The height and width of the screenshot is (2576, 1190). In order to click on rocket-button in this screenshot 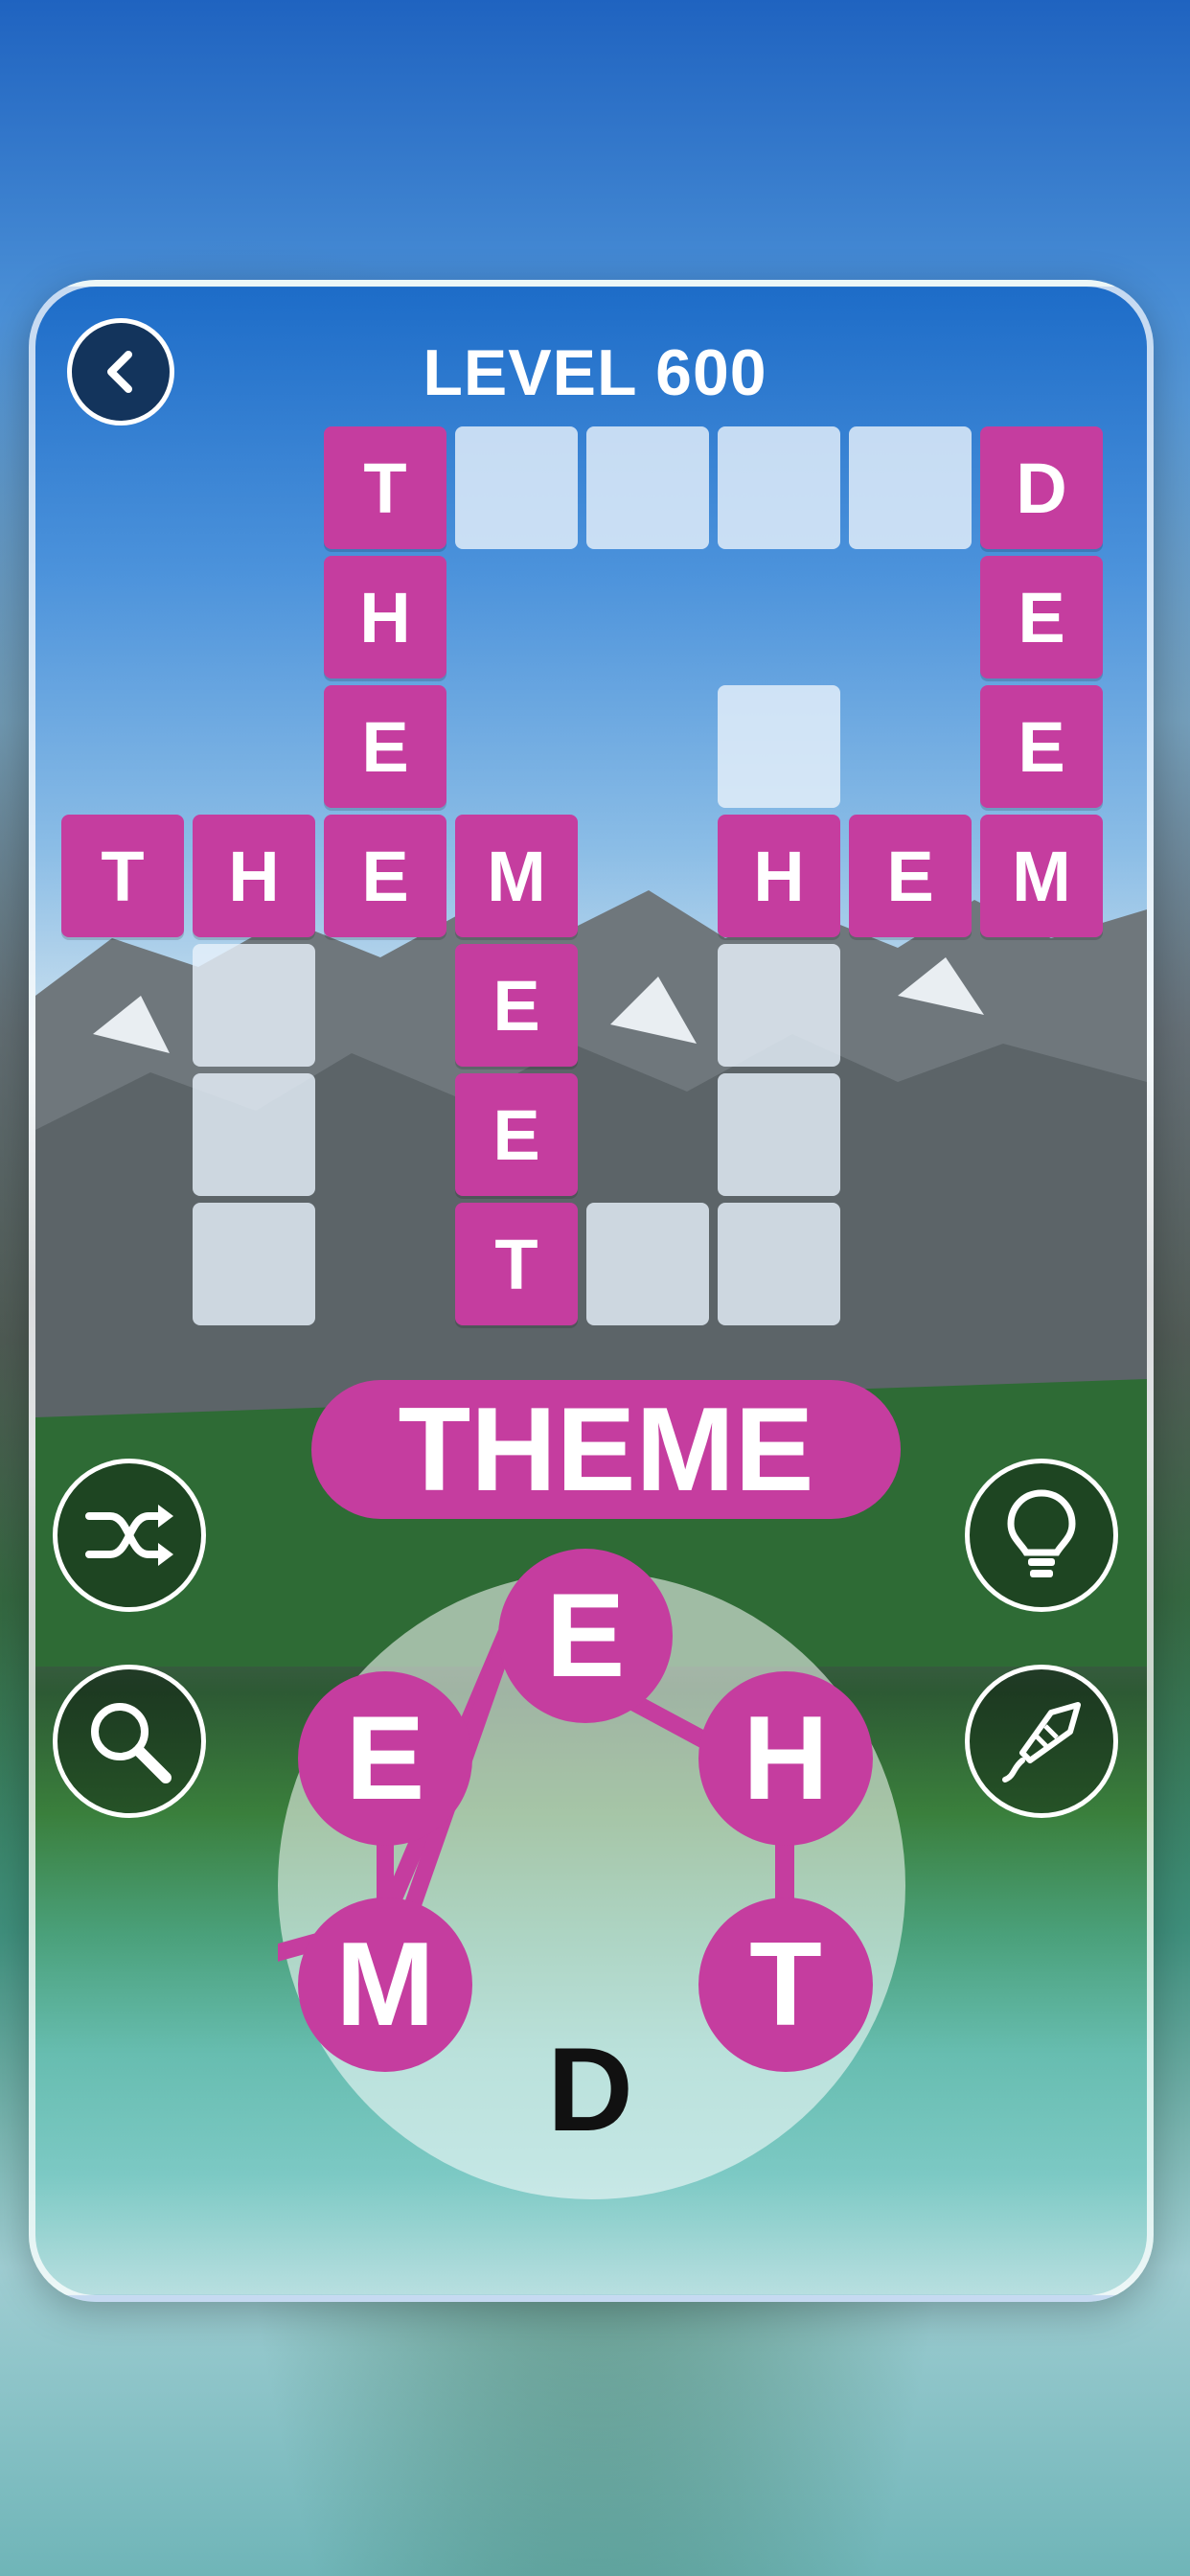, I will do `click(1041, 1741)`.